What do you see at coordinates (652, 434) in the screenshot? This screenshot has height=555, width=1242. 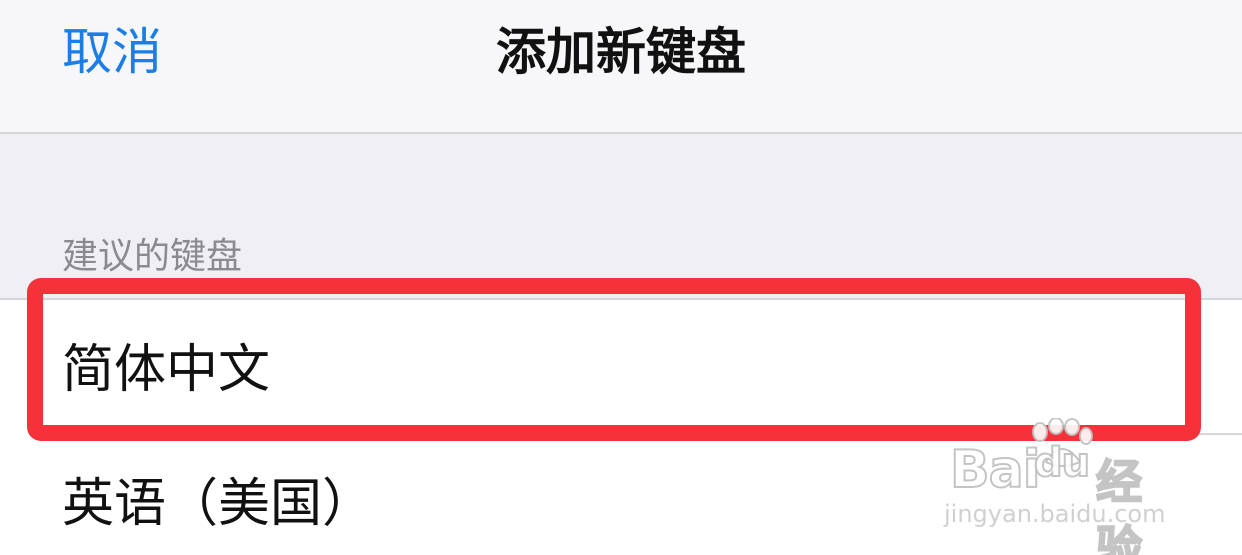 I see `divider` at bounding box center [652, 434].